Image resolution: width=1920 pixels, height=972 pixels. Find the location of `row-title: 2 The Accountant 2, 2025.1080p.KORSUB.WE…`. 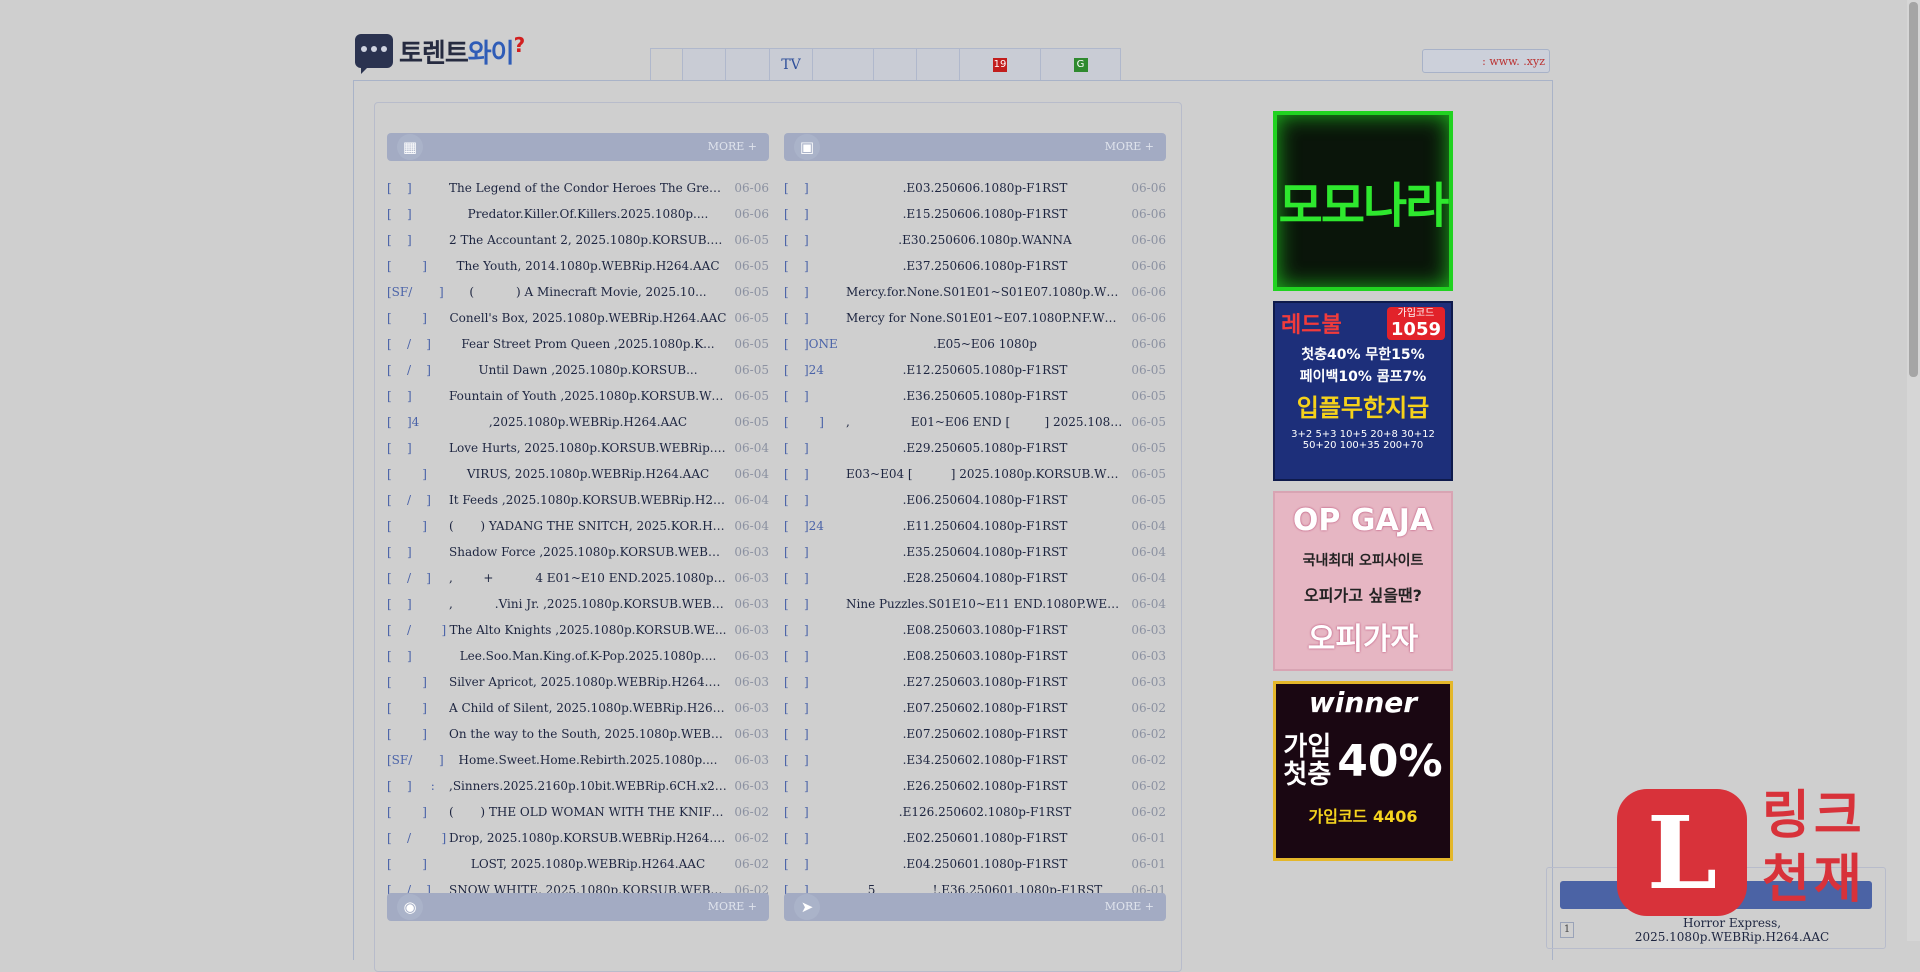

row-title: 2 The Accountant 2, 2025.1080p.KORSUB.WE… is located at coordinates (588, 240).